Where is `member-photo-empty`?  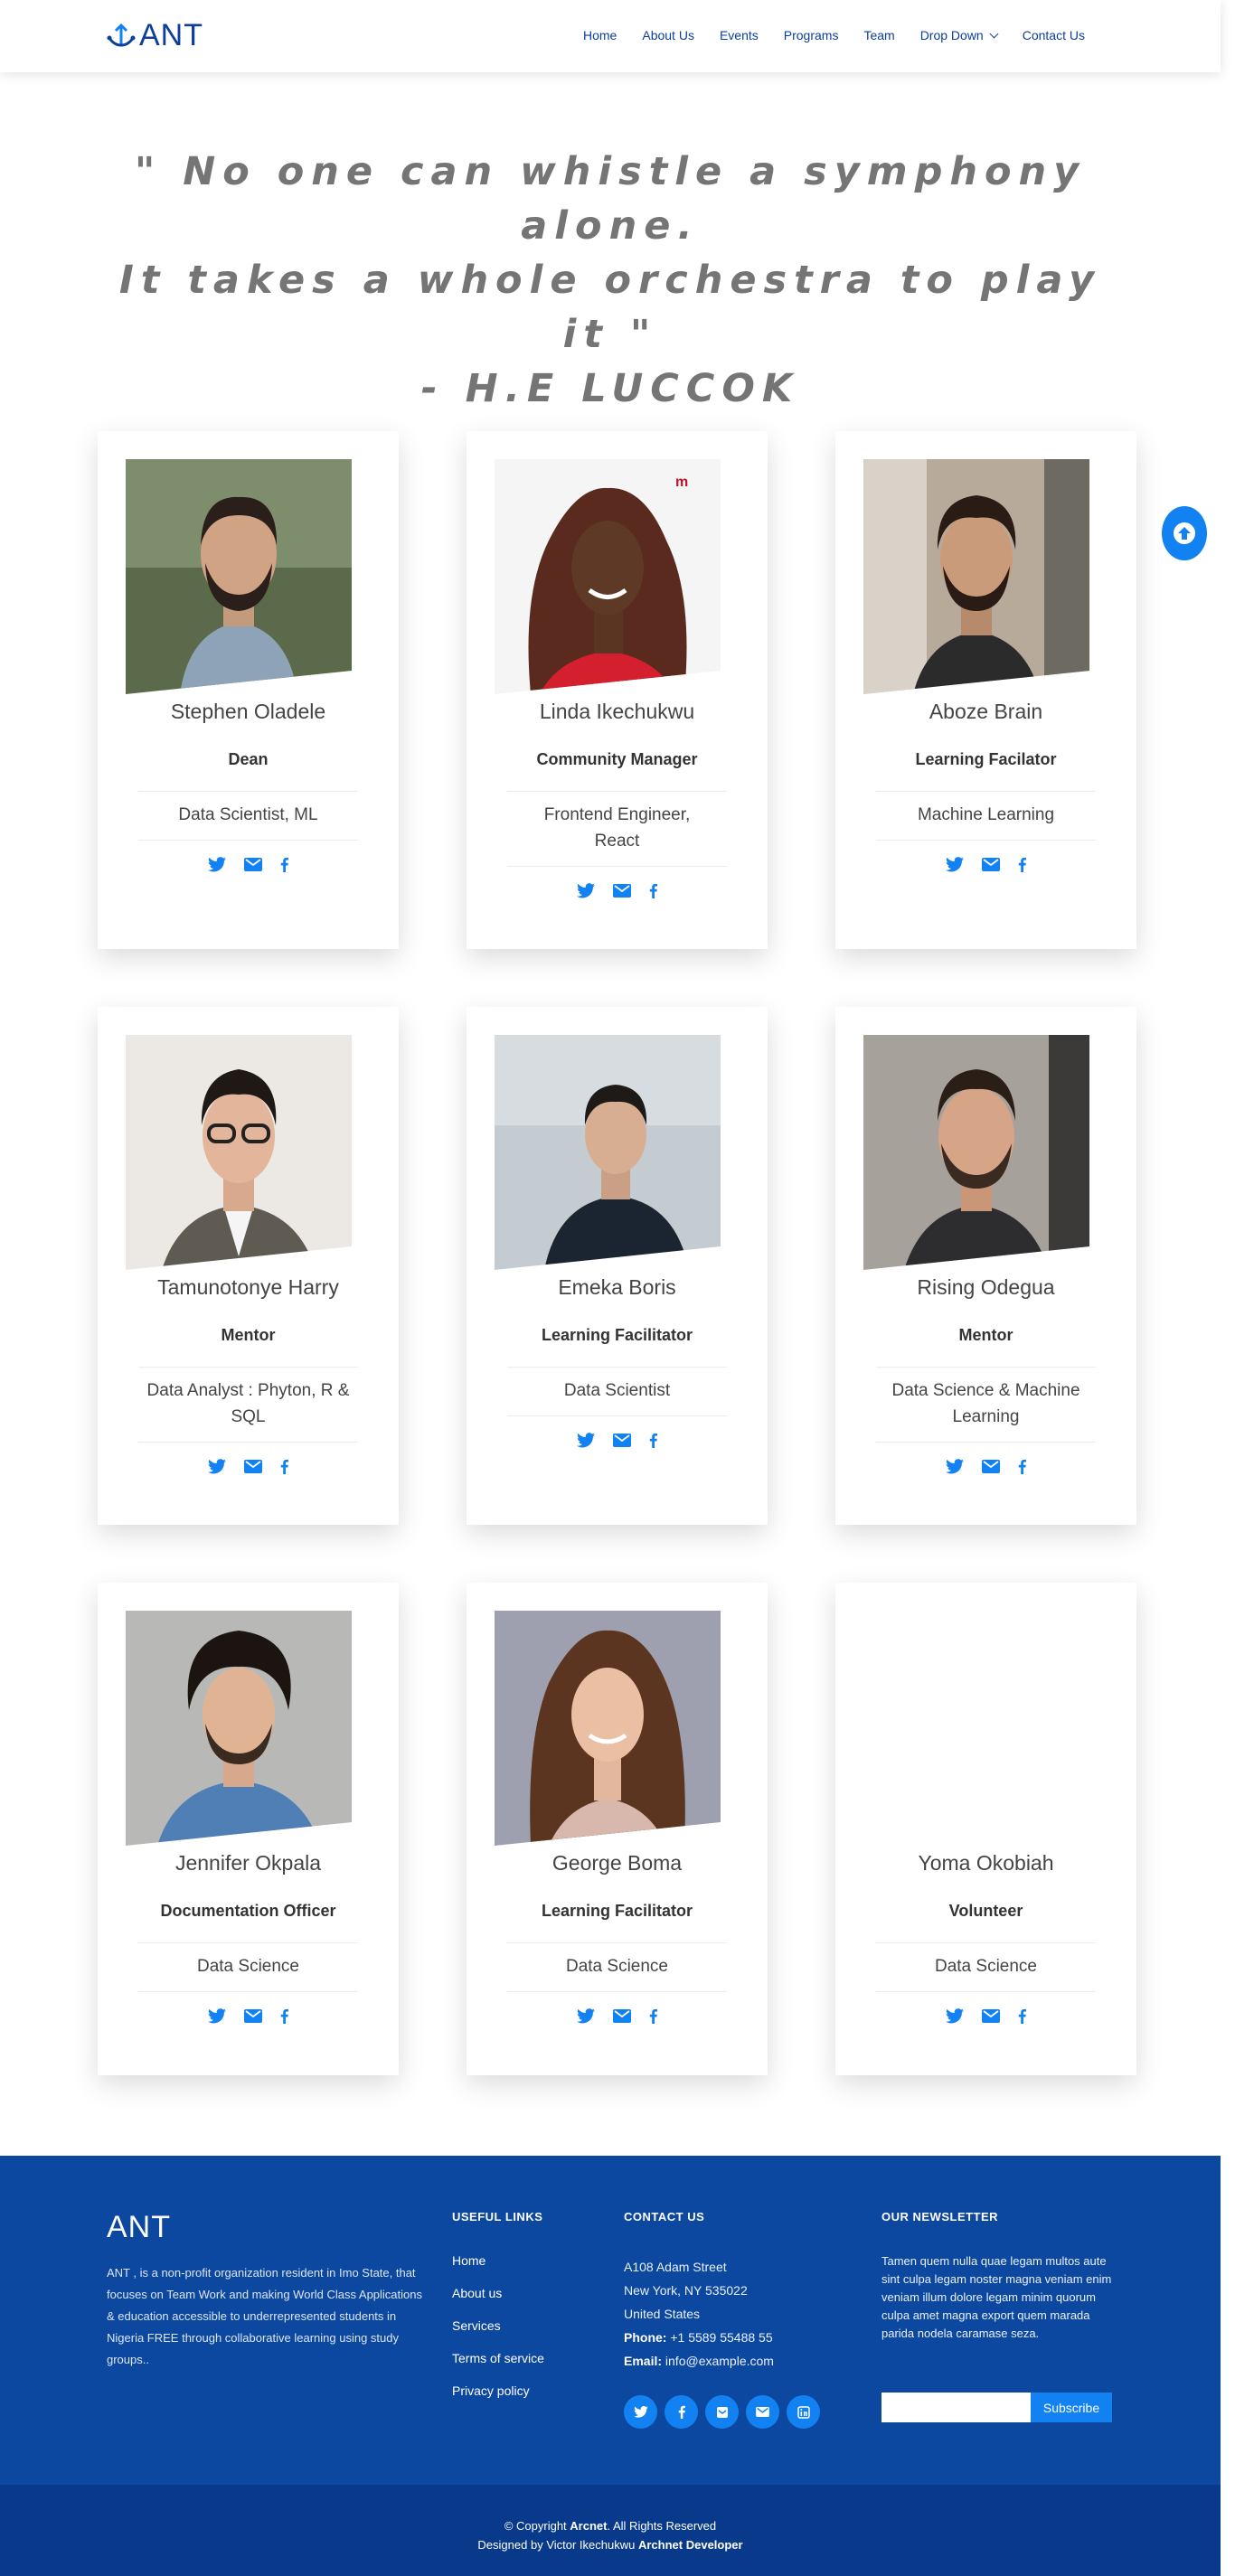 member-photo-empty is located at coordinates (976, 1729).